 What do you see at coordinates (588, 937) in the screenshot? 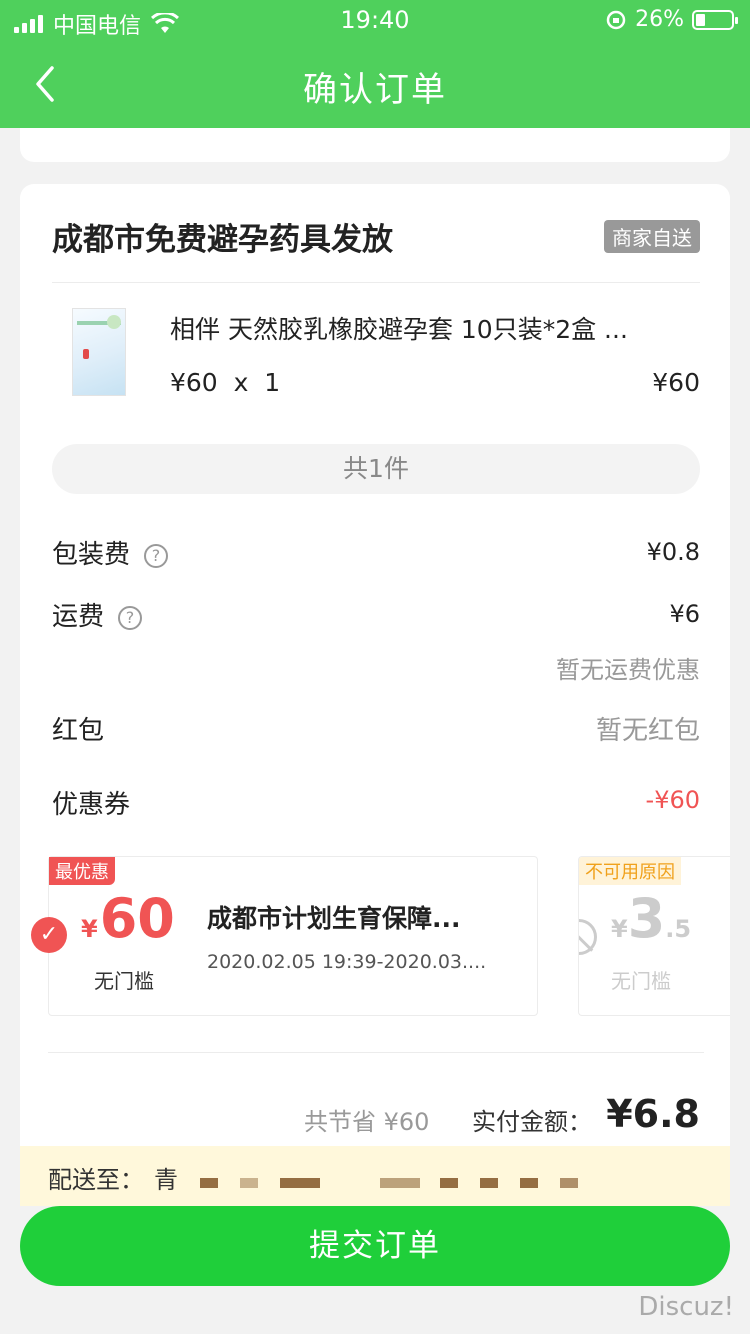
I see `unavailable-icon` at bounding box center [588, 937].